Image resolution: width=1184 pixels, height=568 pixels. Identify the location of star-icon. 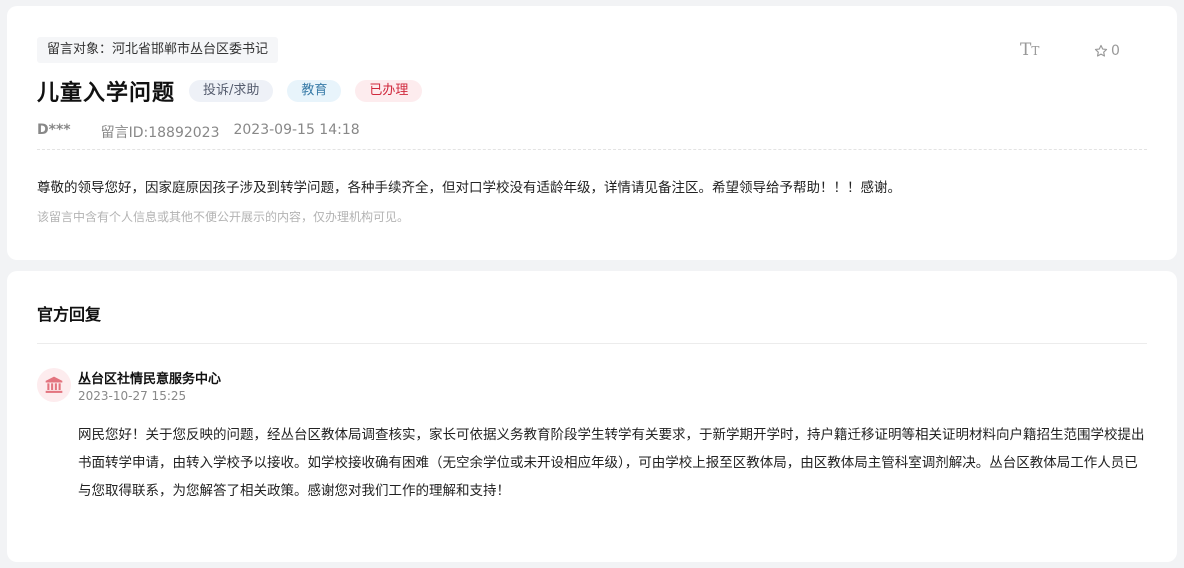
(1101, 50).